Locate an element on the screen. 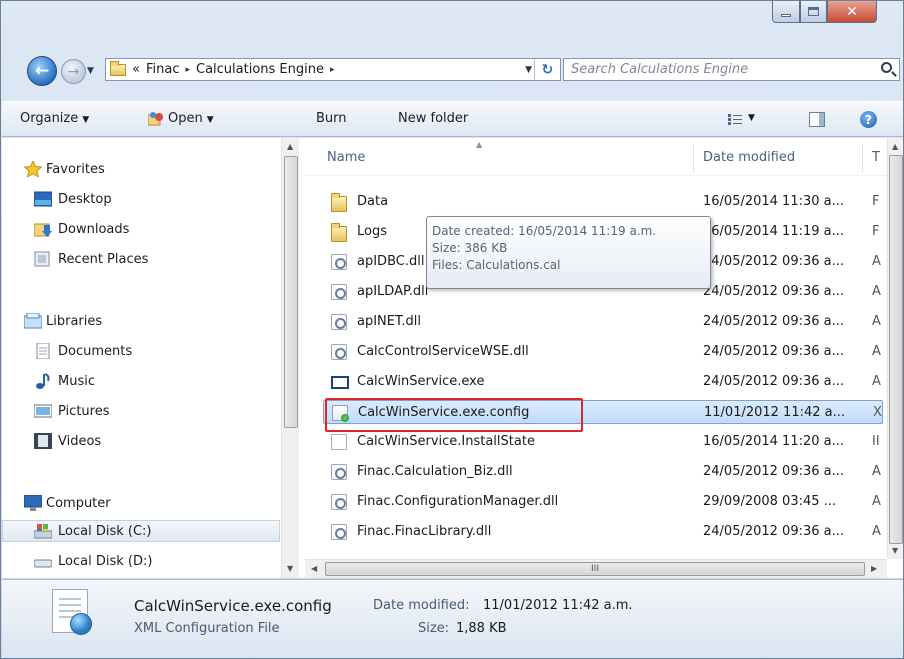 The height and width of the screenshot is (659, 904). libraries-icon is located at coordinates (33, 321).